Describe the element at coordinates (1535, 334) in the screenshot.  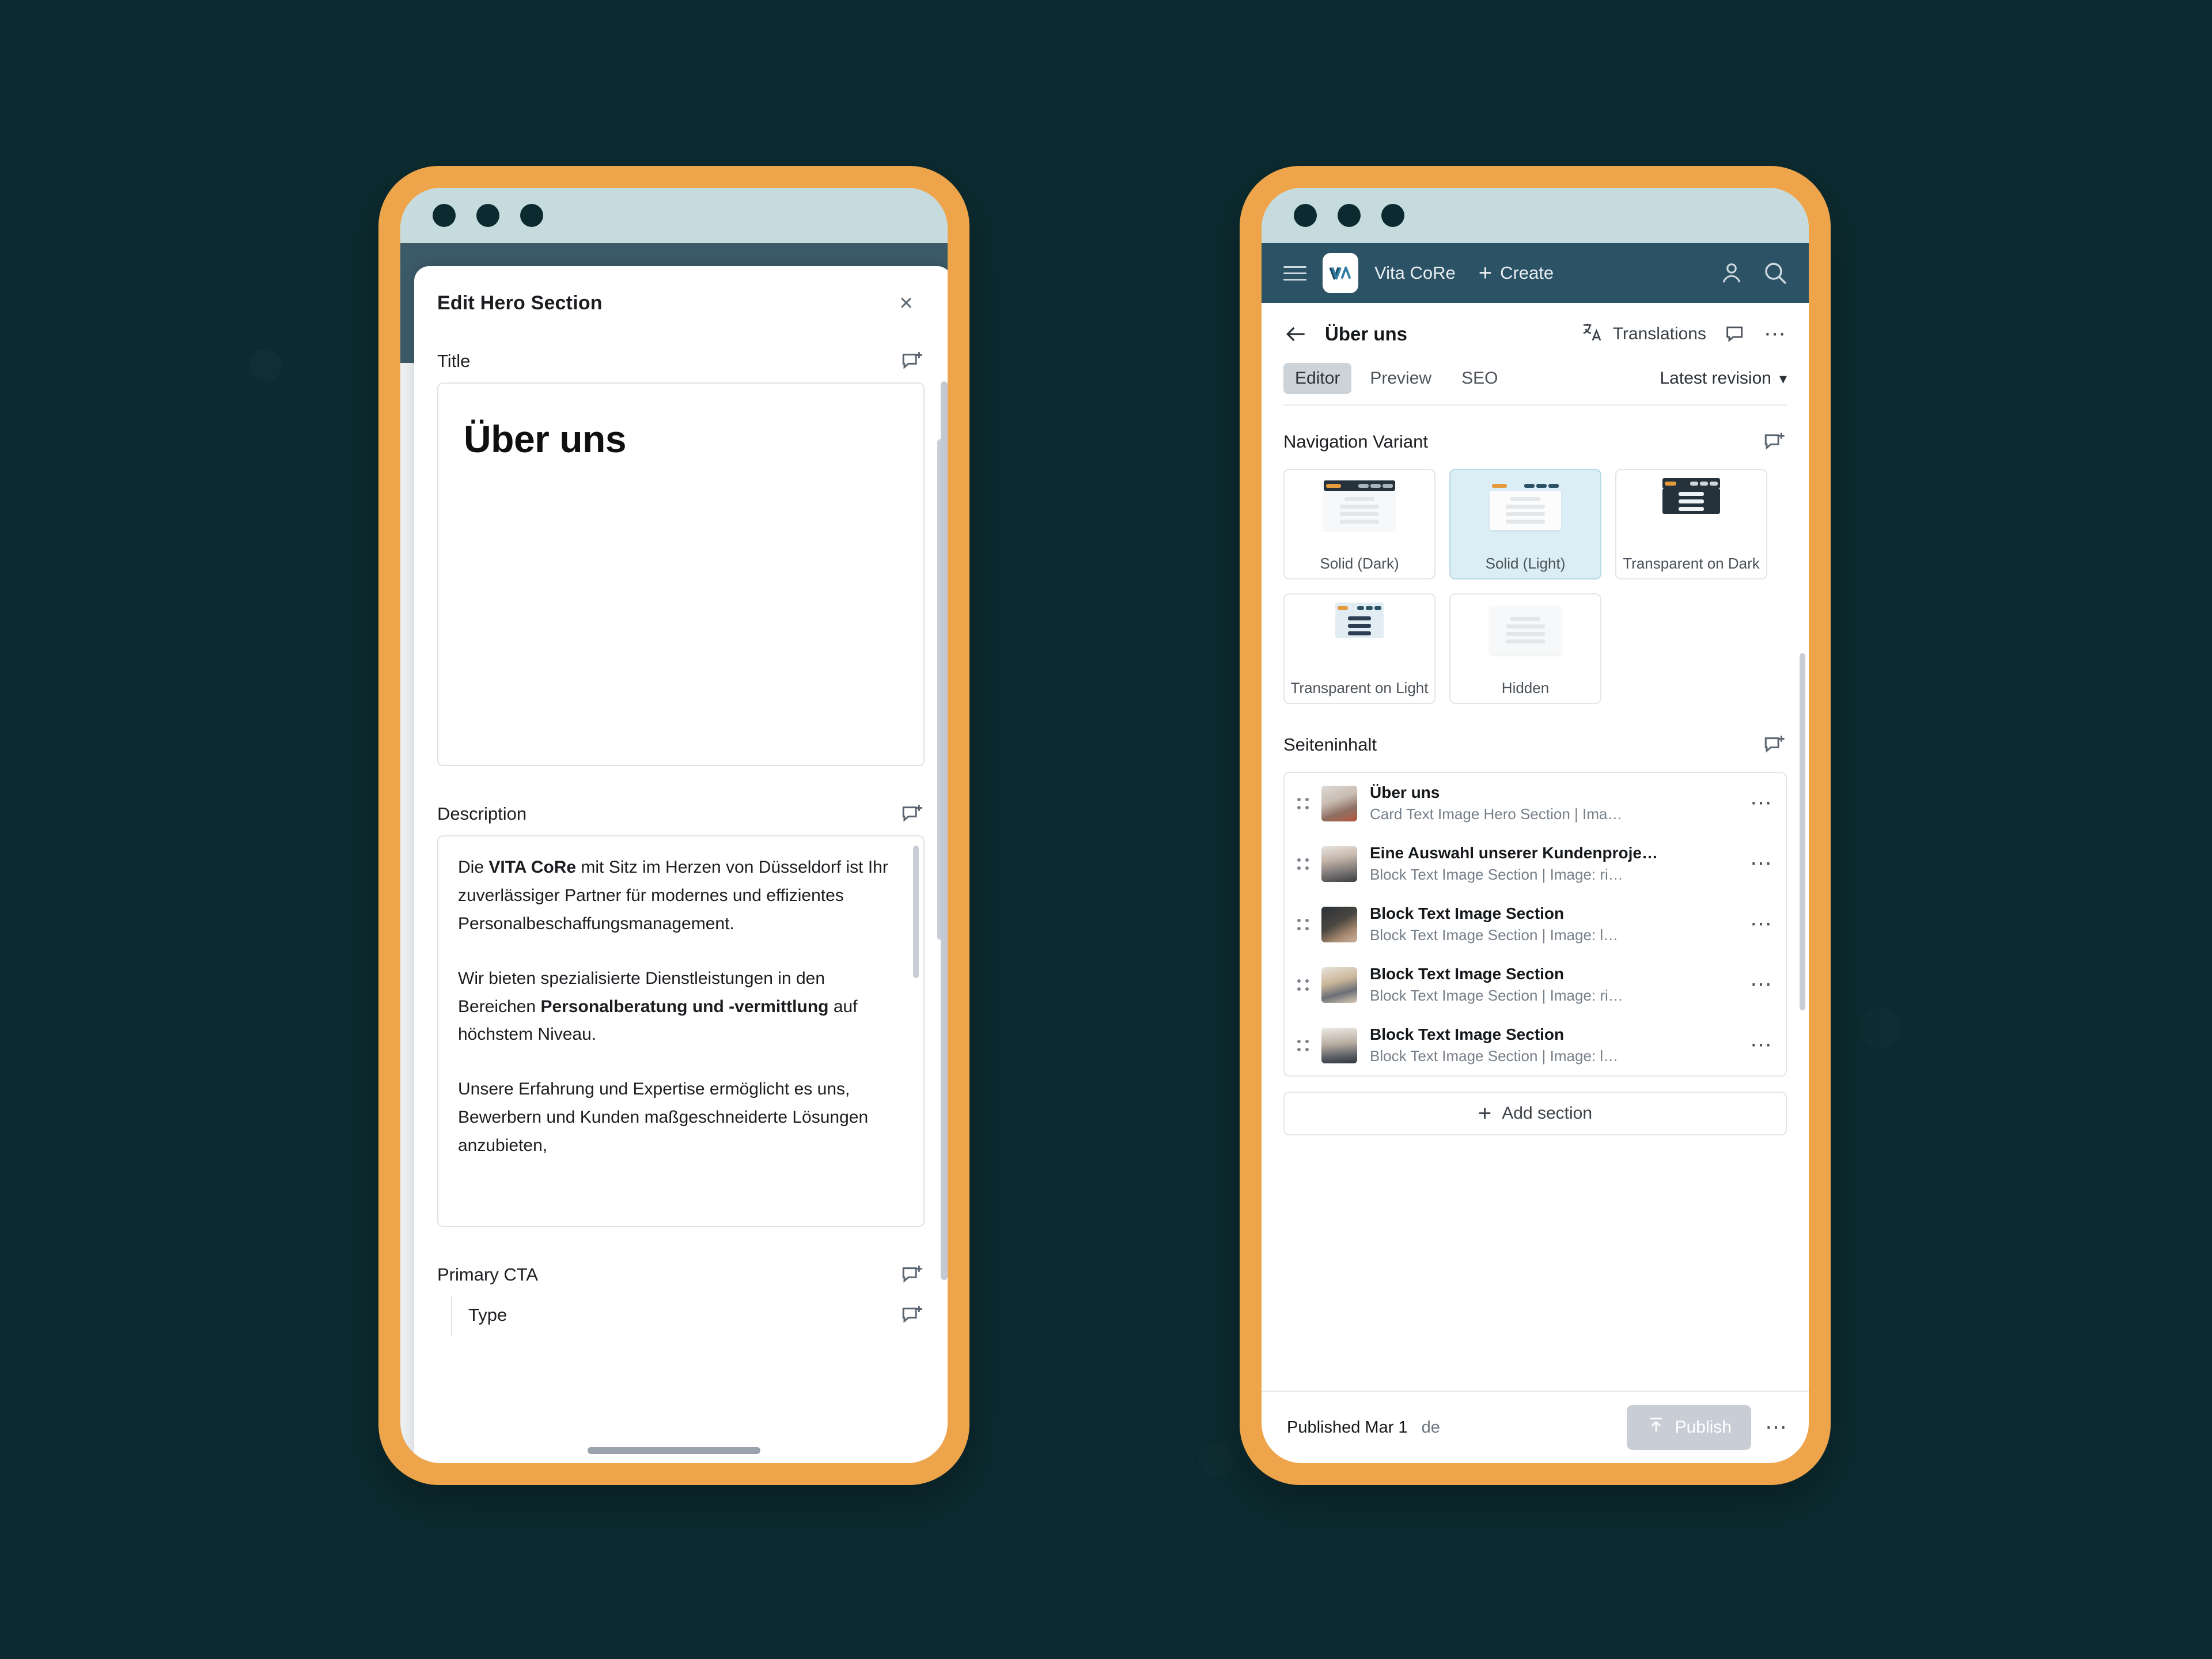
I see `subheader-top-row: Über uns Translations ⋯` at that location.